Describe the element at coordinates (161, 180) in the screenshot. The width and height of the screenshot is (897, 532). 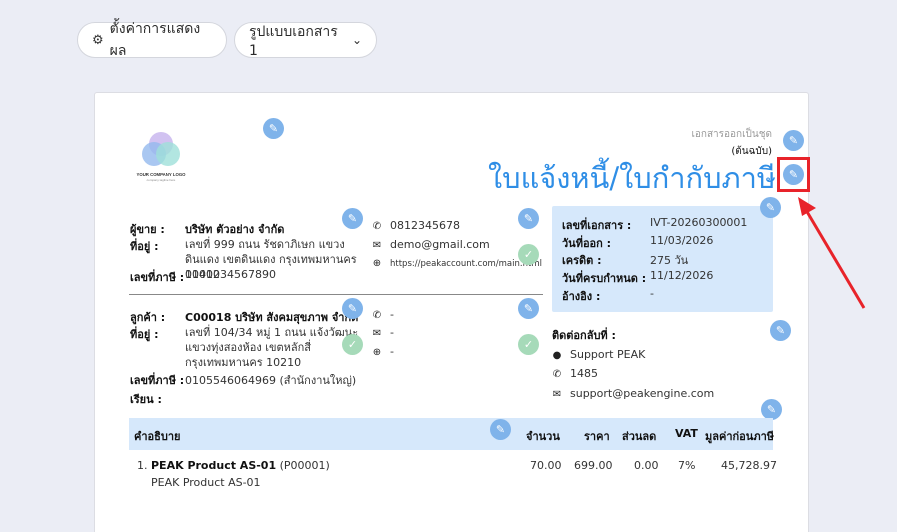
I see `logo-subtext: company tagline here` at that location.